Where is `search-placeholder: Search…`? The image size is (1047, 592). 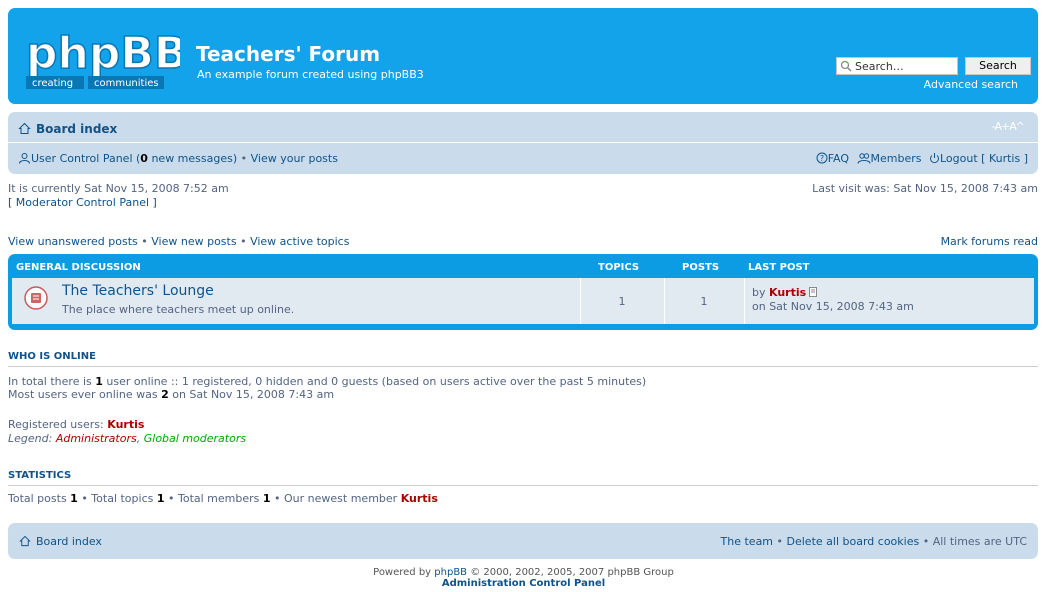
search-placeholder: Search… is located at coordinates (879, 66).